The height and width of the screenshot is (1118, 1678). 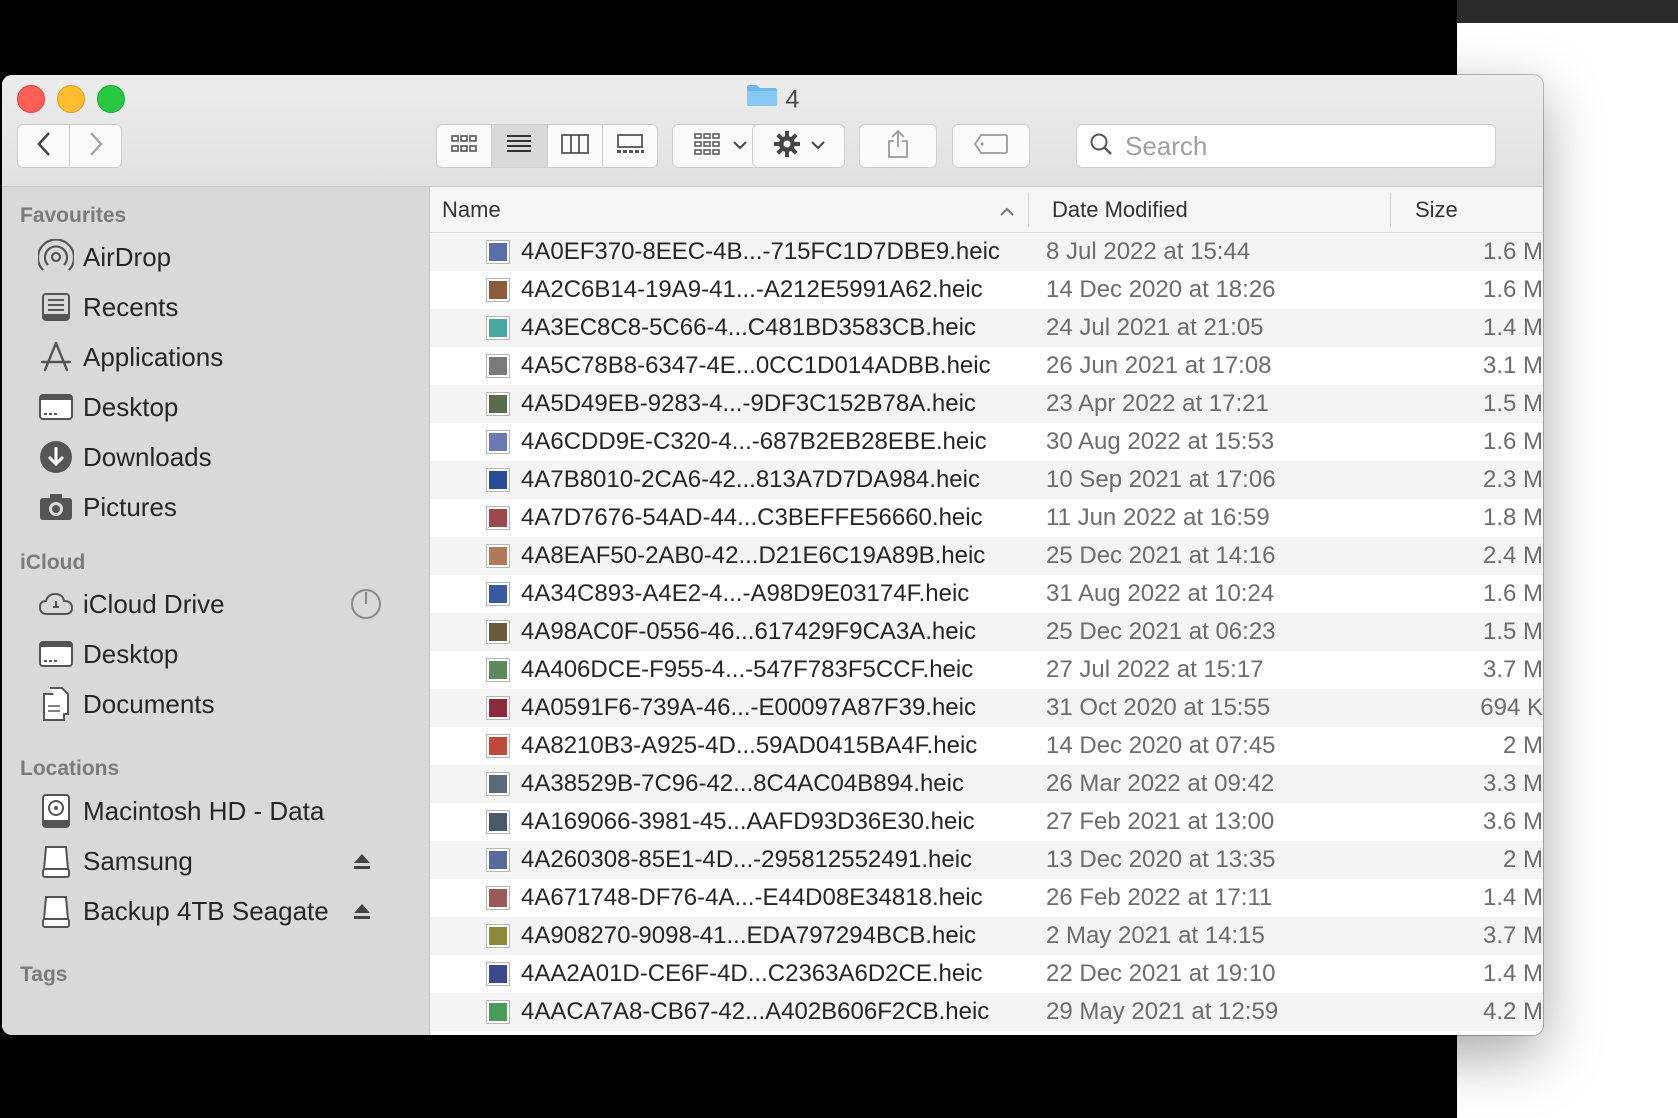 What do you see at coordinates (222, 507) in the screenshot?
I see `sidebar-item-pictures: Pictures` at bounding box center [222, 507].